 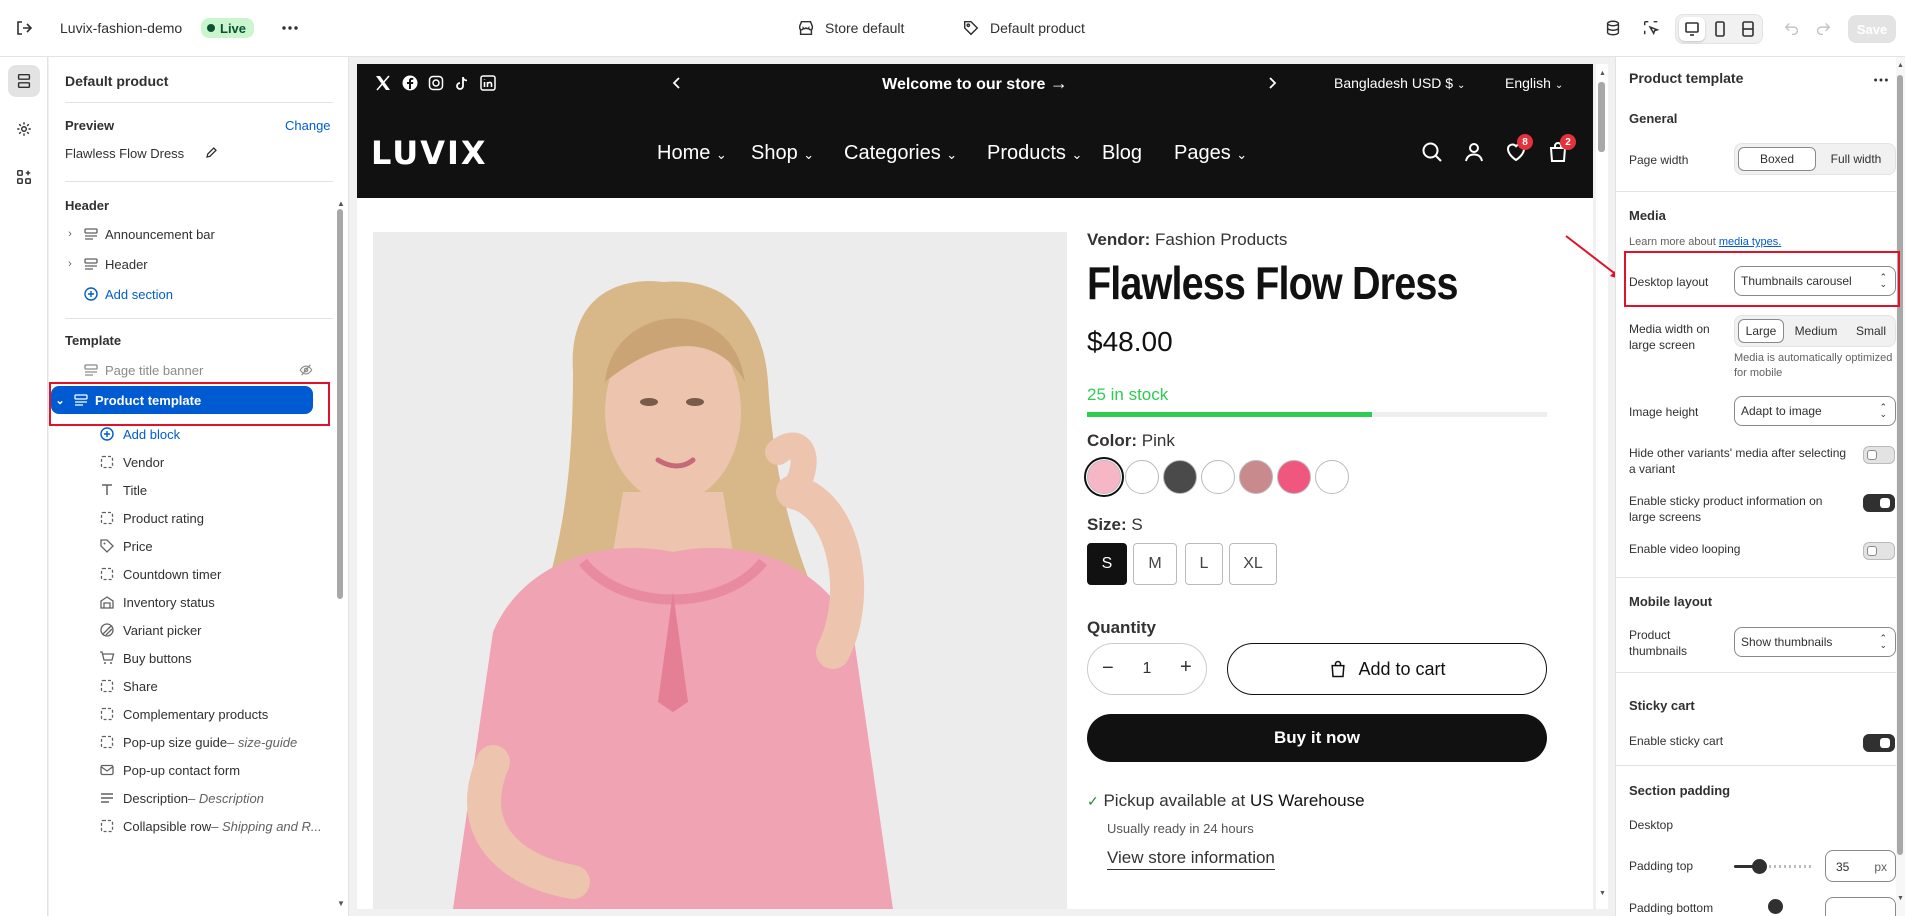 I want to click on sticky-cart-toggle, so click(x=1879, y=743).